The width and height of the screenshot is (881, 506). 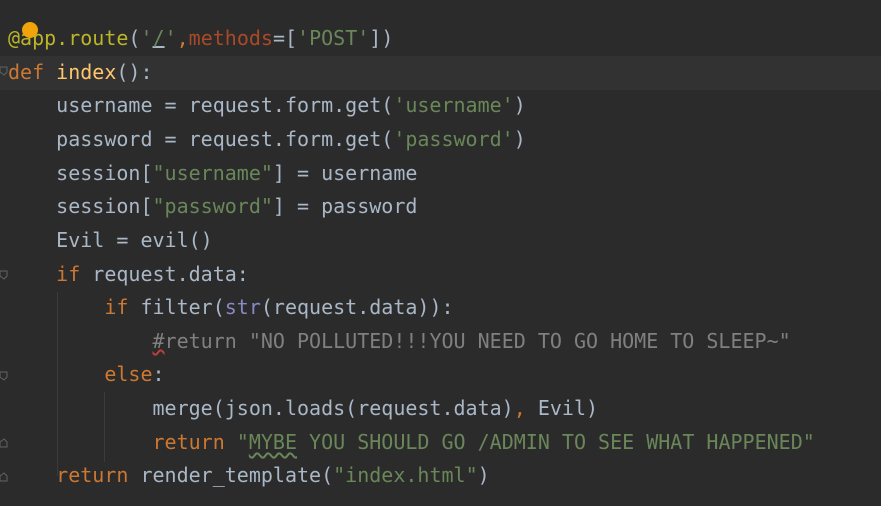 I want to click on code-line: password = request.form.get('password'), so click(x=440, y=140).